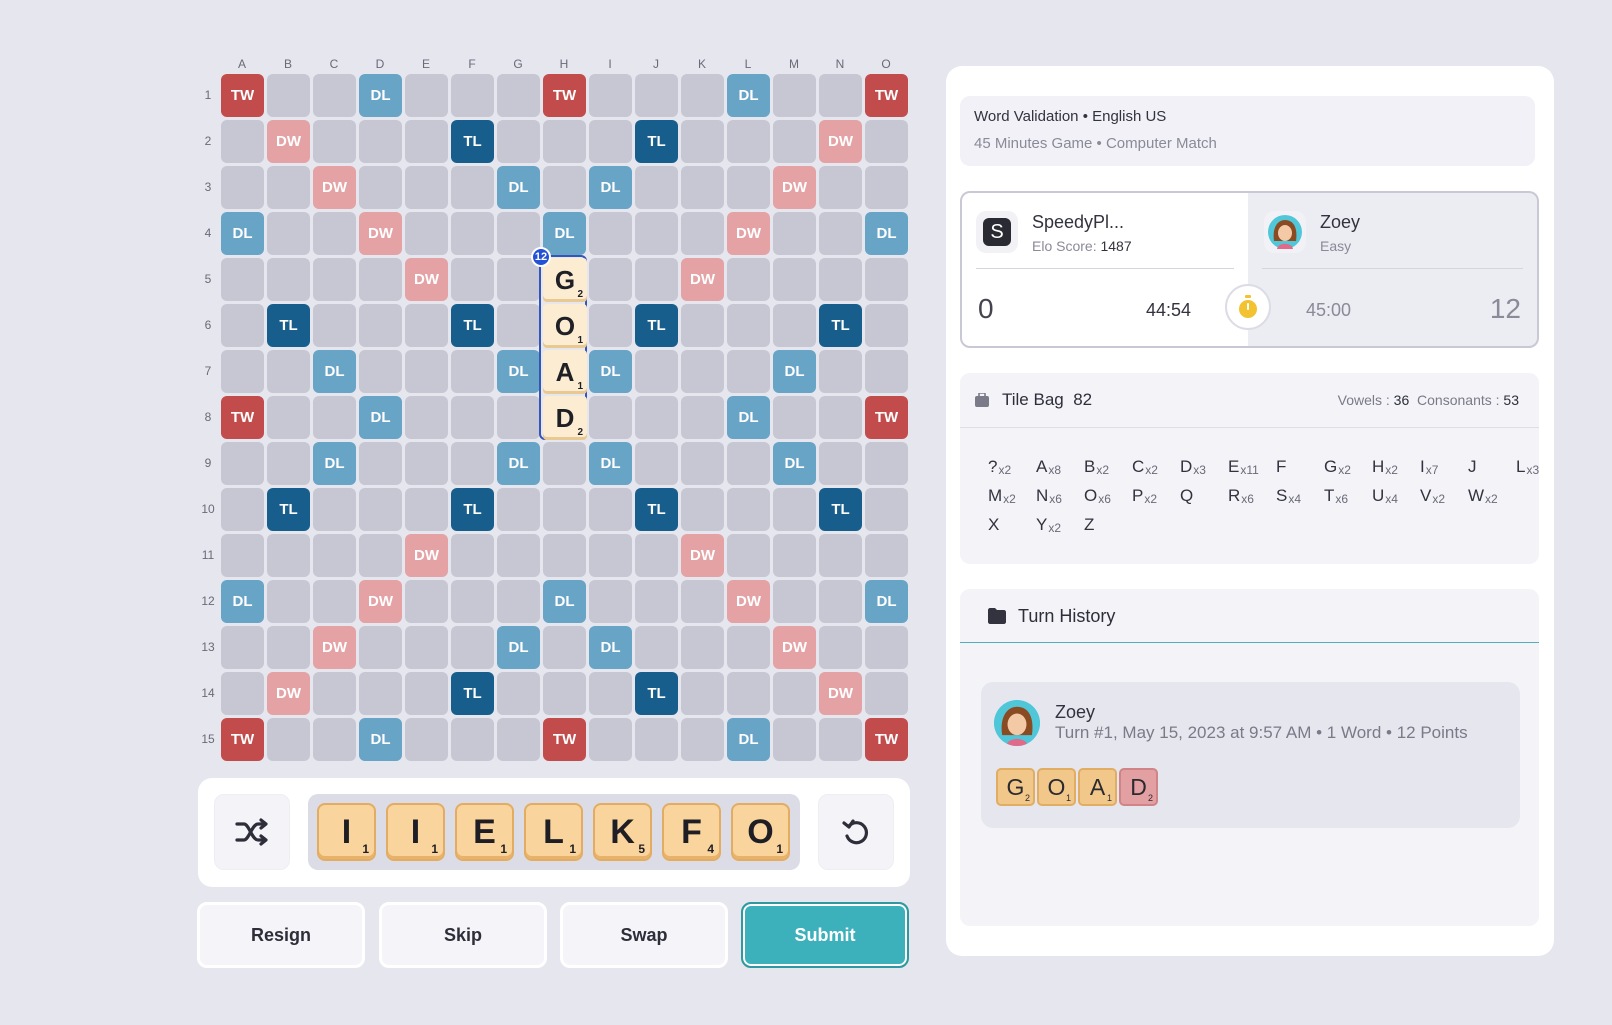 Image resolution: width=1612 pixels, height=1025 pixels. What do you see at coordinates (760, 832) in the screenshot?
I see `rack-tile: O1` at bounding box center [760, 832].